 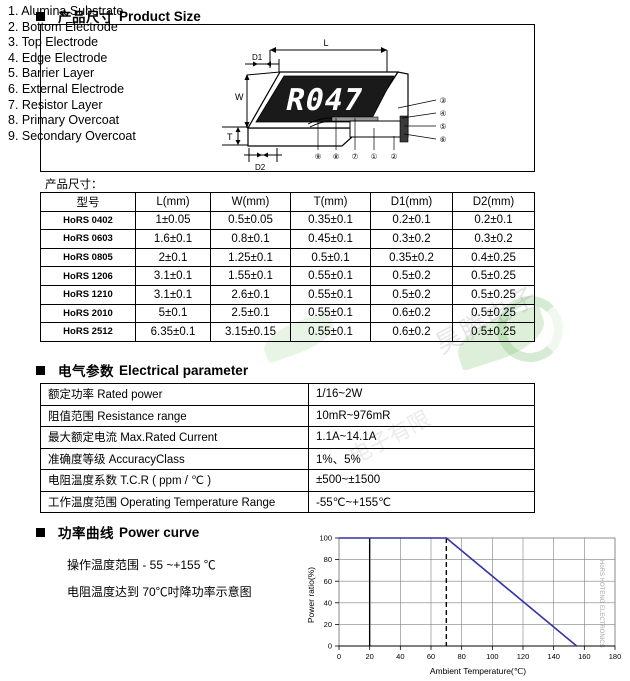 I want to click on cell-T: 0.45±0.1, so click(x=330, y=239).